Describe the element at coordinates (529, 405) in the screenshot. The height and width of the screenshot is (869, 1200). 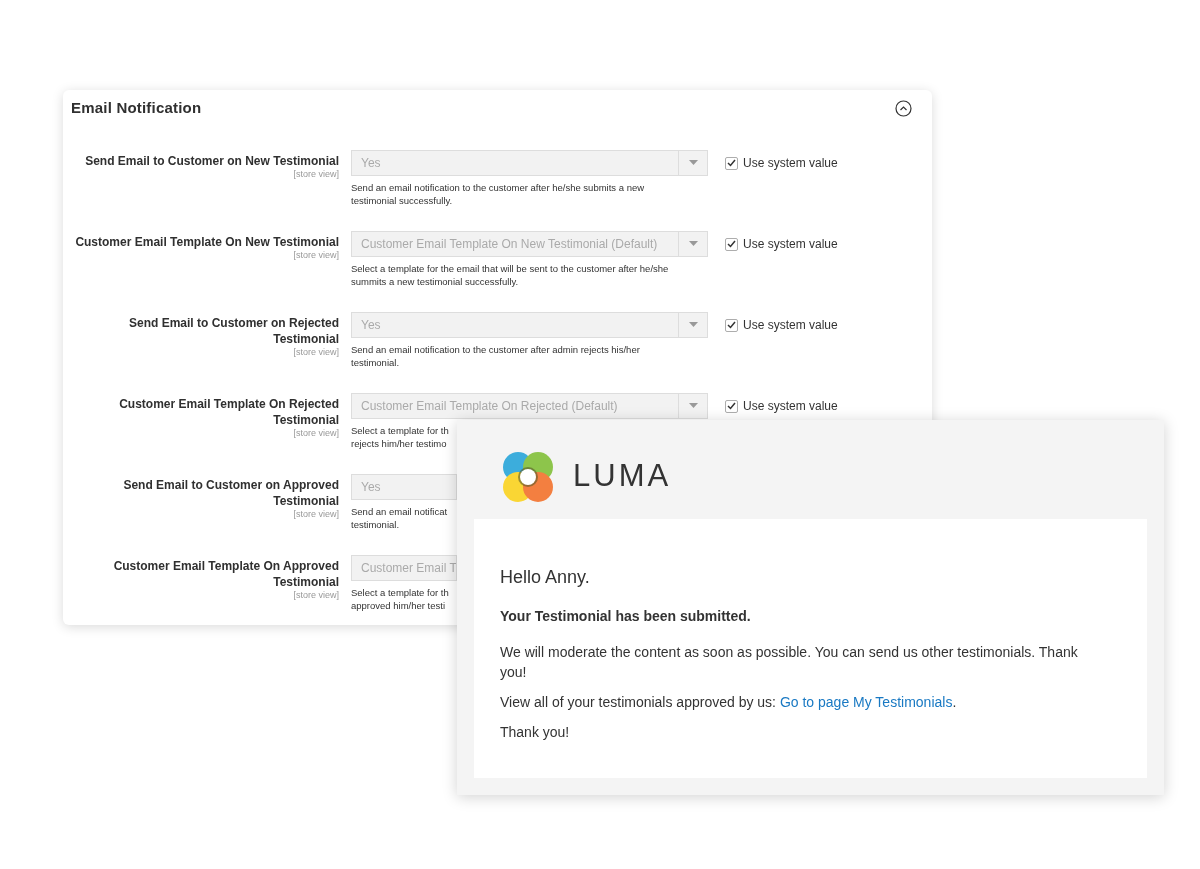
I see `select-field: Customer Email Template On Rejected (Default)` at that location.